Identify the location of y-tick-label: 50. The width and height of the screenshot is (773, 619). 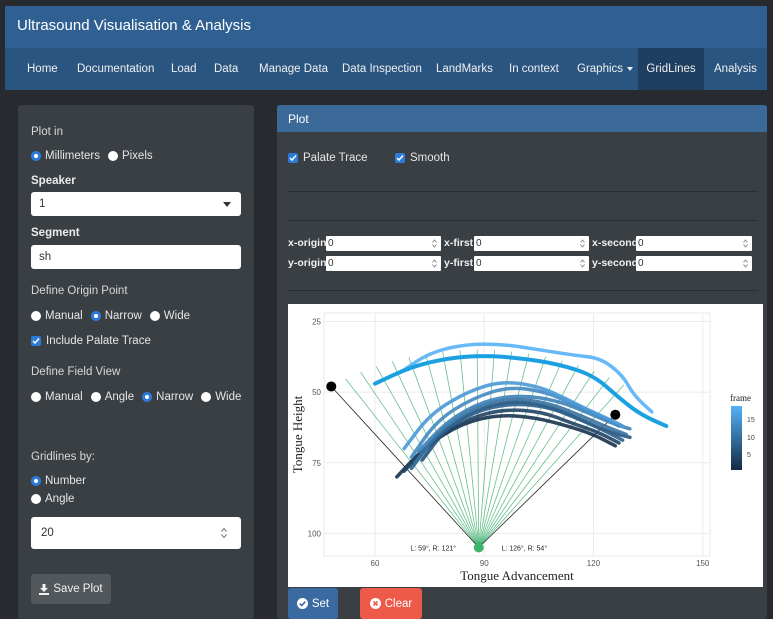
(316, 392).